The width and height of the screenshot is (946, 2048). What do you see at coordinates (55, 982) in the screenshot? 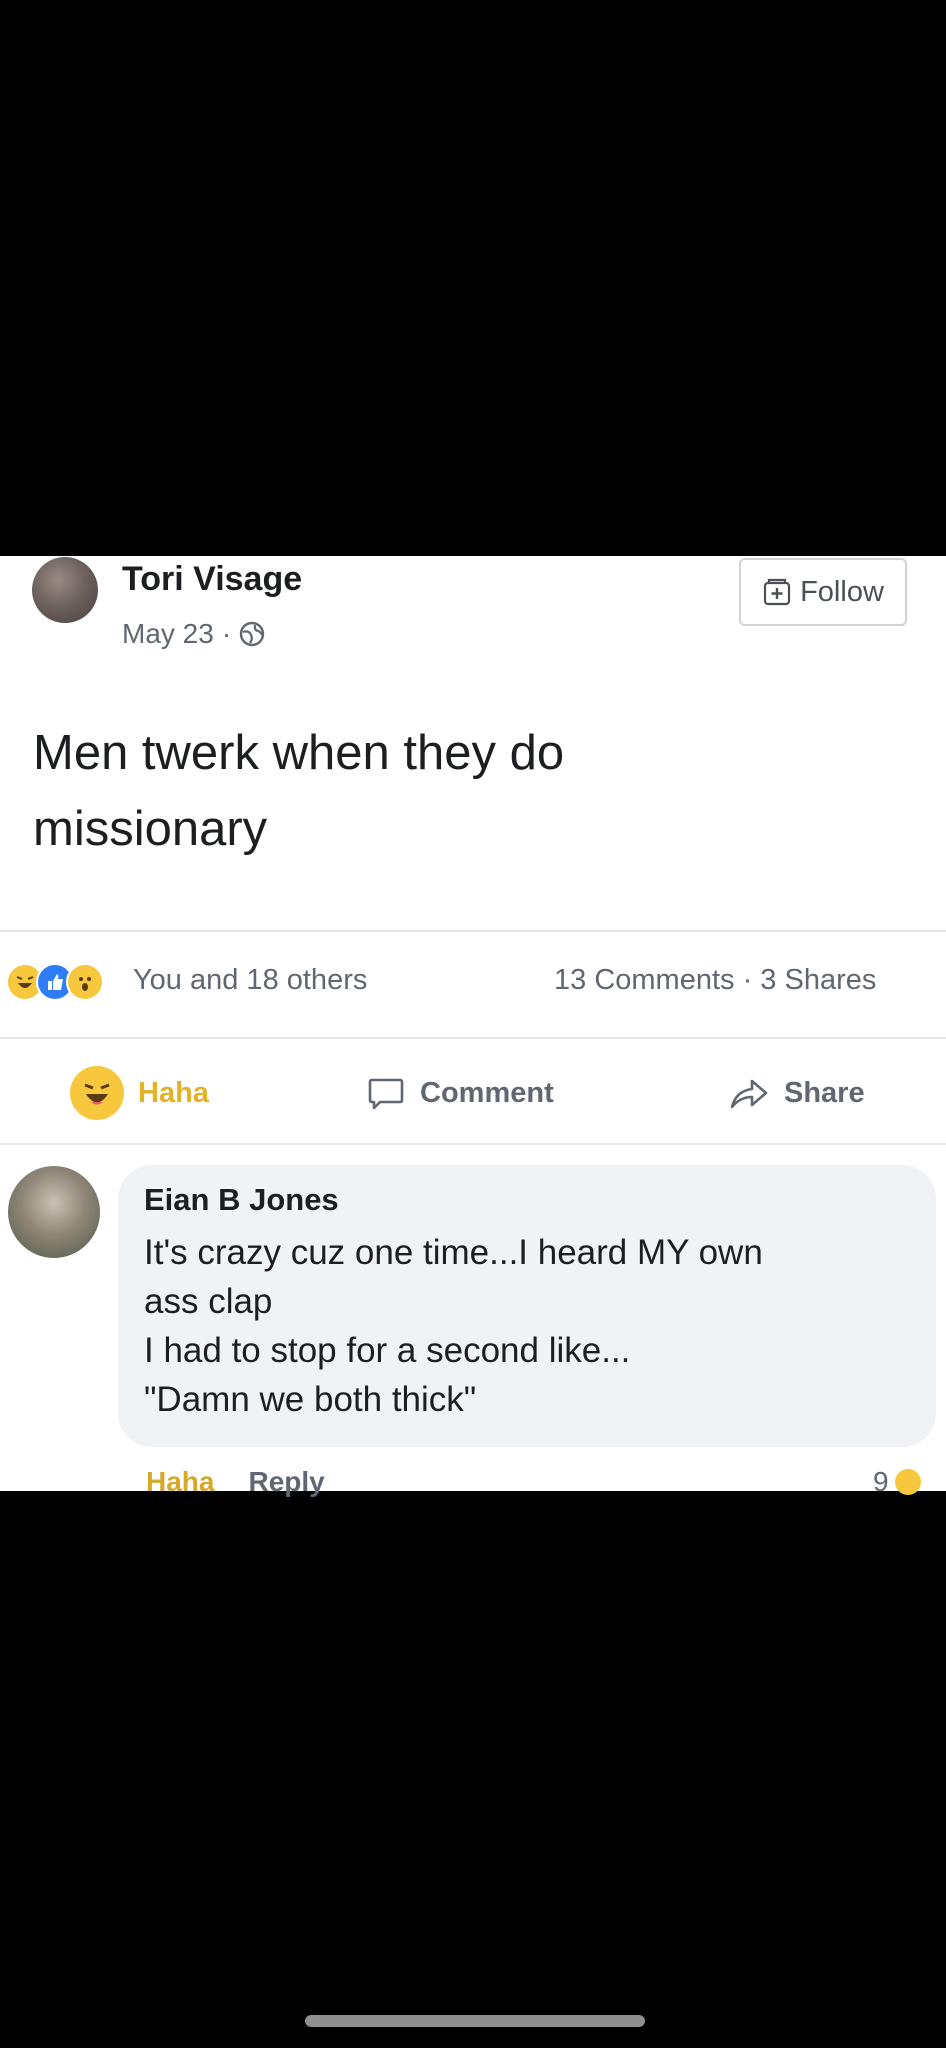
I see `reaction-icons` at bounding box center [55, 982].